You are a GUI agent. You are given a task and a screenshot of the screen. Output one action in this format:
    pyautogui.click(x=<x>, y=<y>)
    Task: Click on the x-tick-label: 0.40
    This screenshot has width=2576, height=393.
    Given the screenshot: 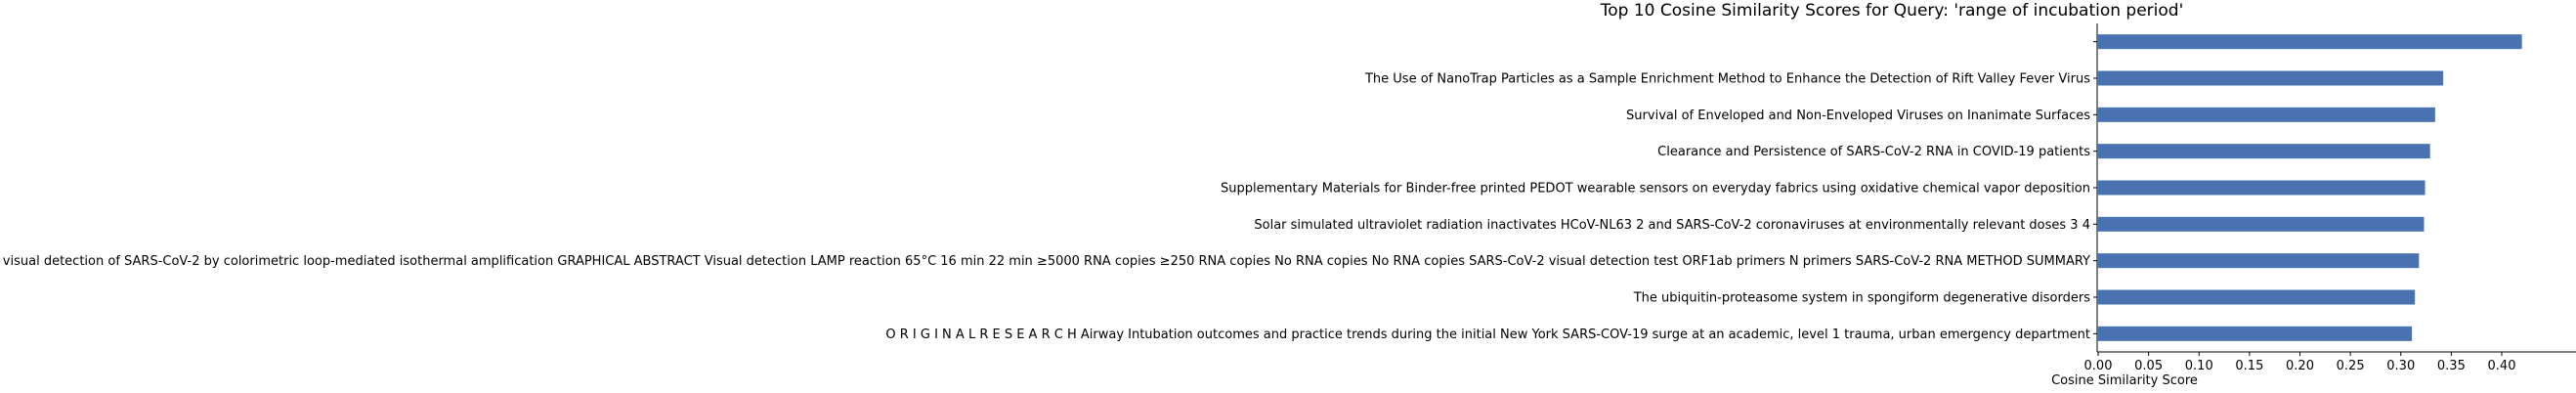 What is the action you would take?
    pyautogui.click(x=2502, y=366)
    